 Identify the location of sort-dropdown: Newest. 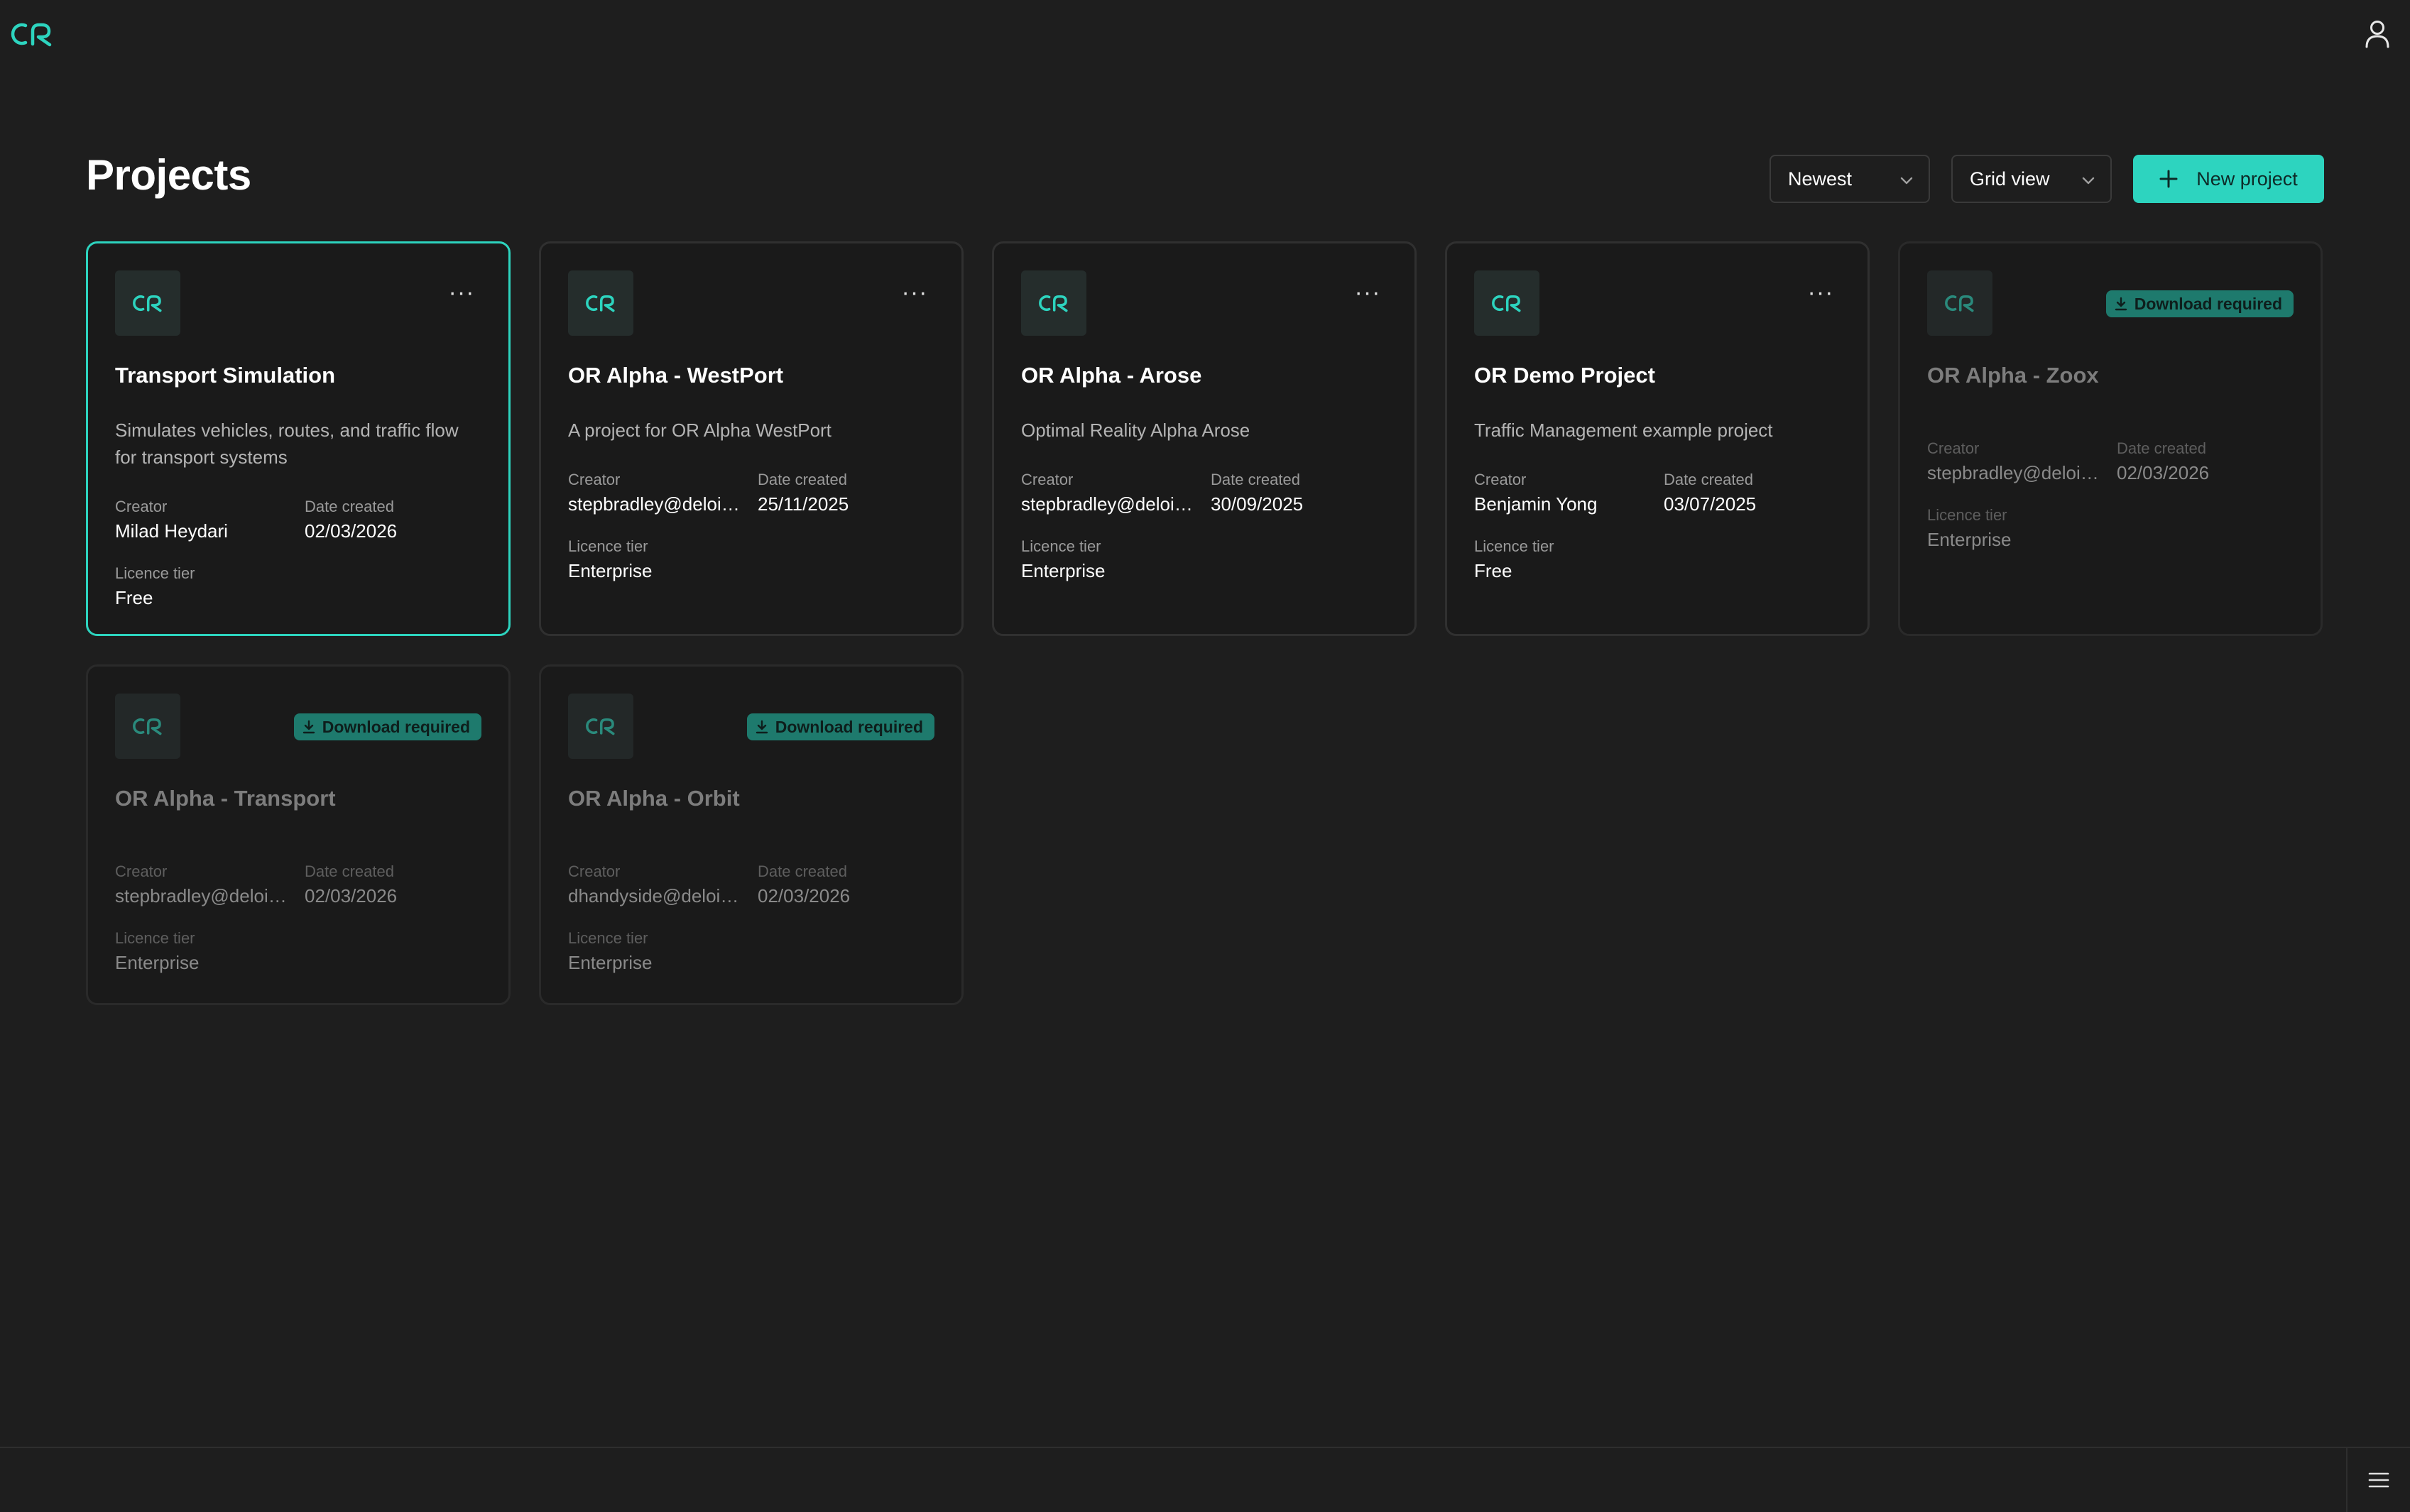
(1850, 179).